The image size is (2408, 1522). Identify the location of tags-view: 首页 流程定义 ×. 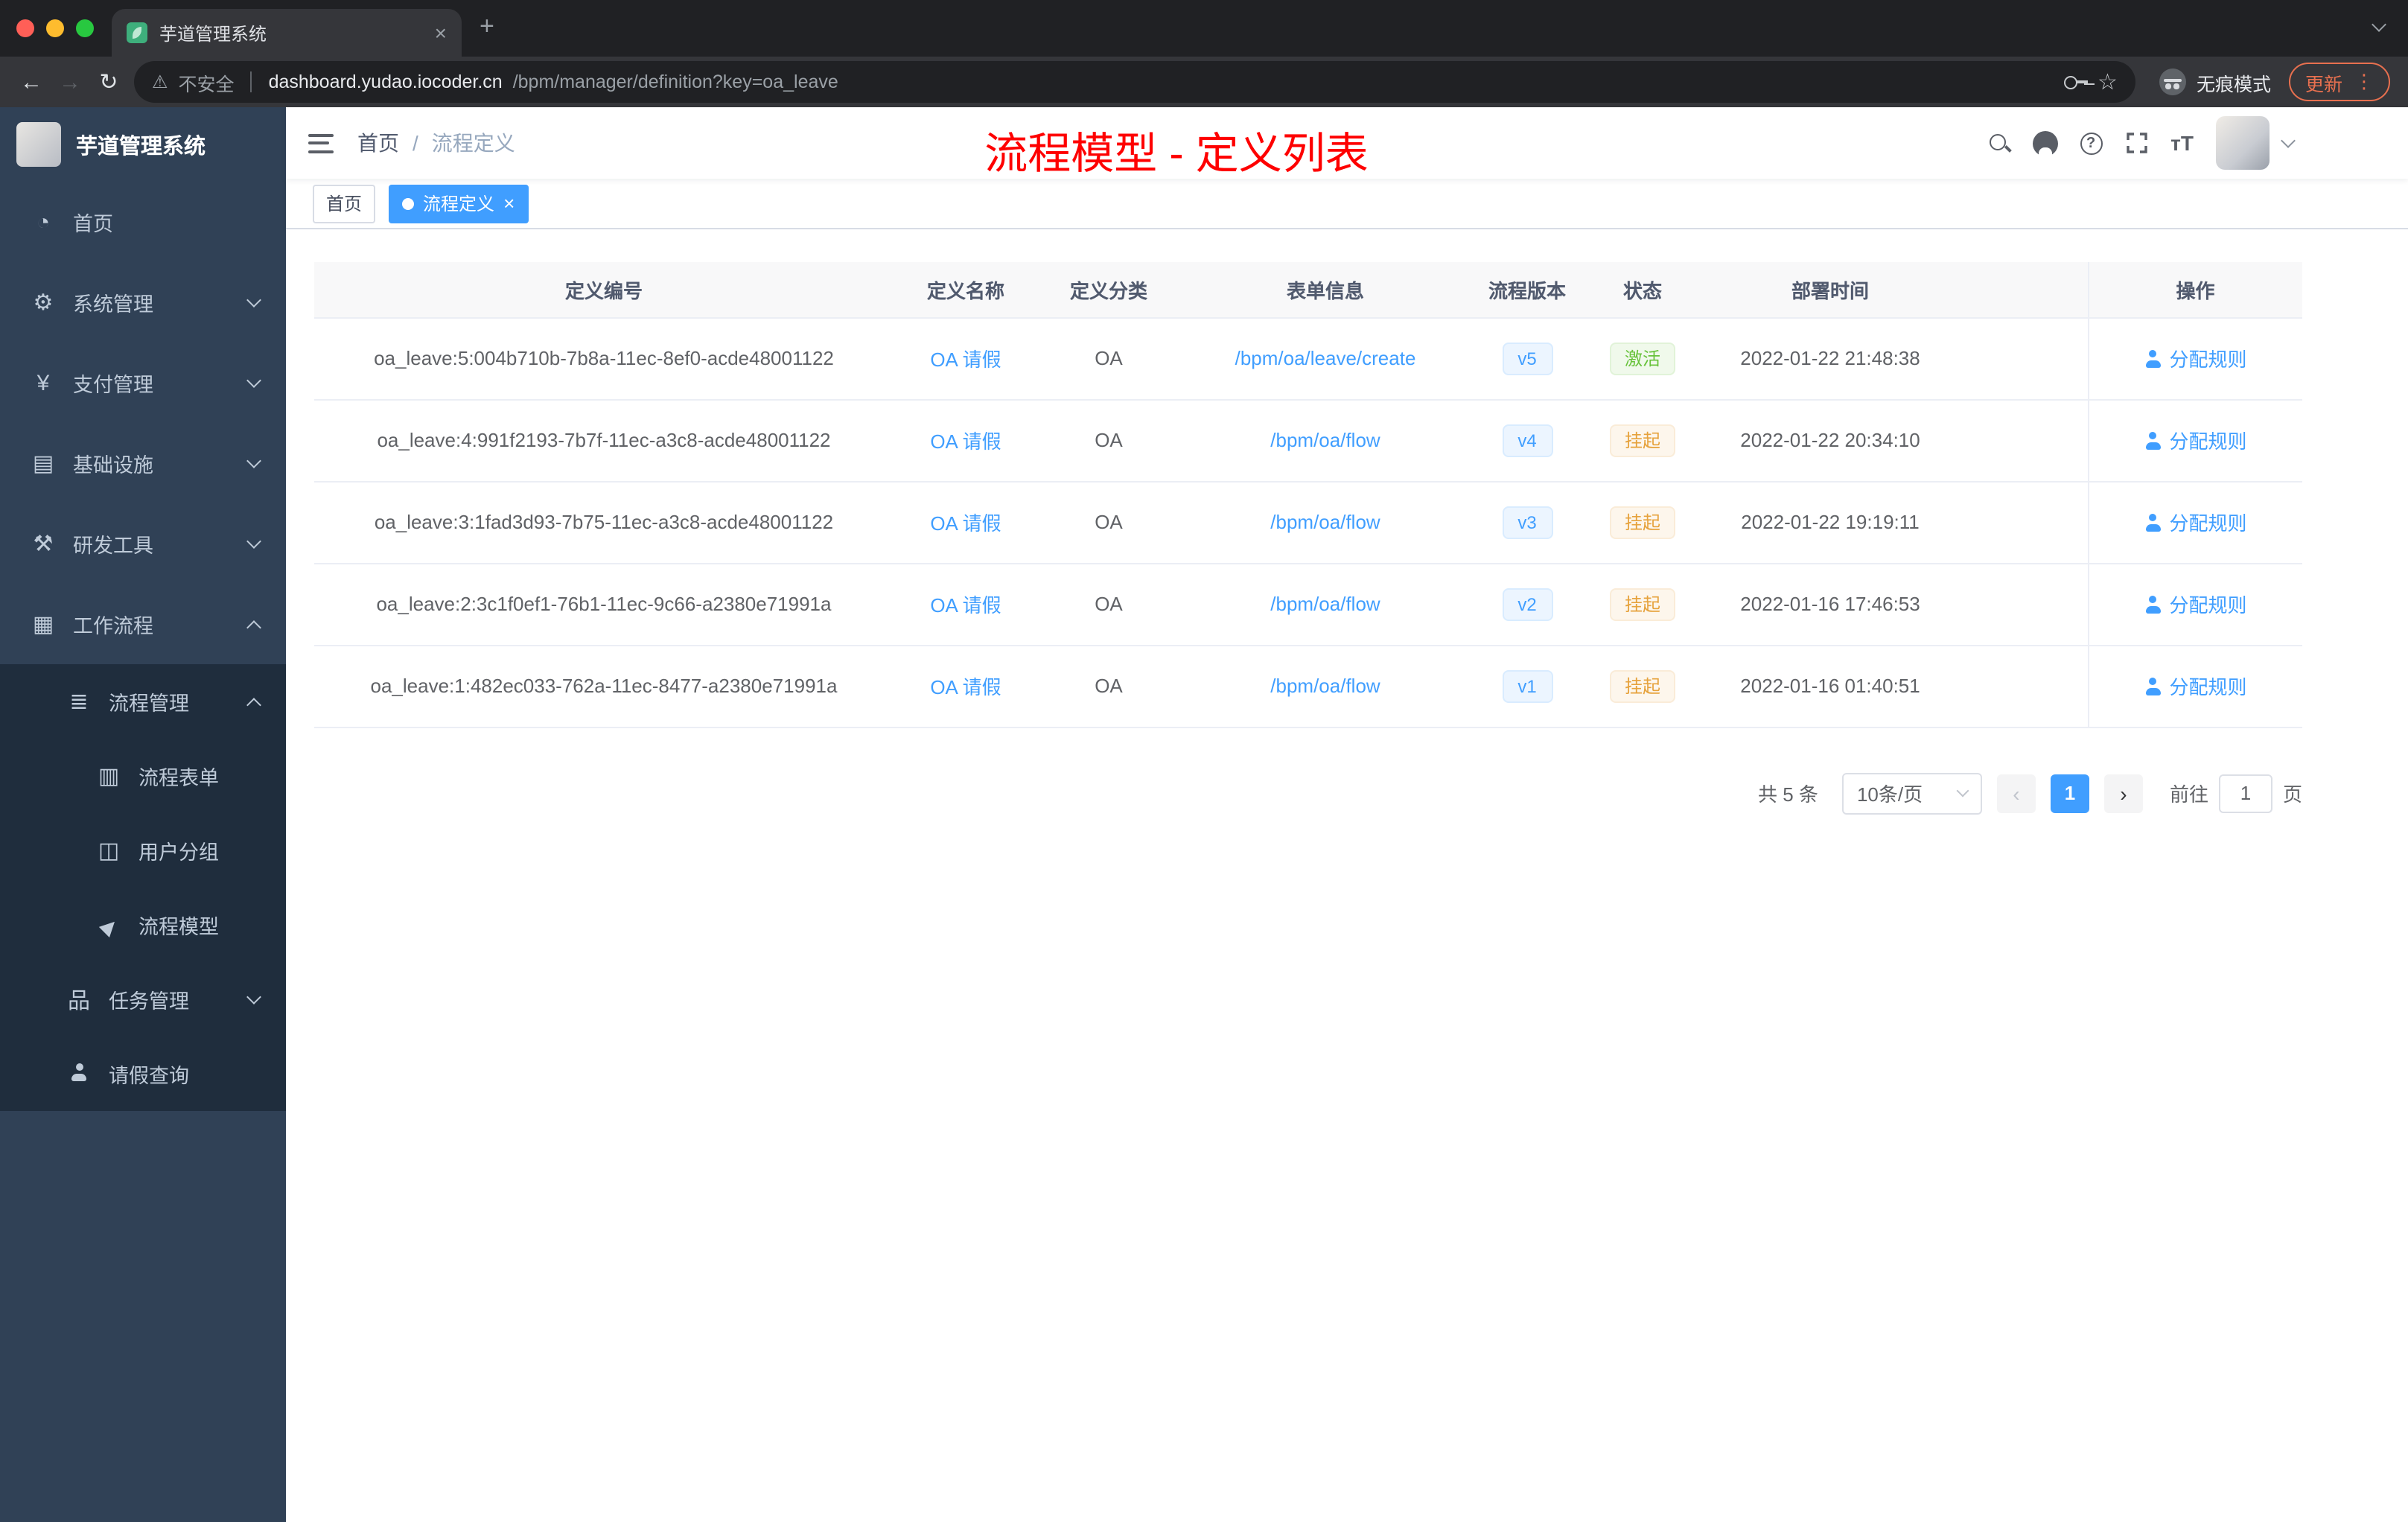
(1347, 204).